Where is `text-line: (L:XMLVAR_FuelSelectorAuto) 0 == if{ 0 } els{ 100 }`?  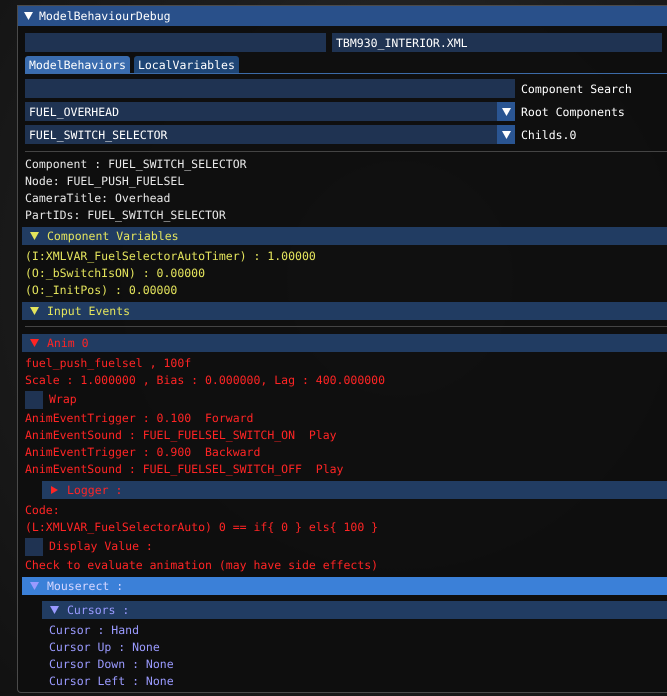 text-line: (L:XMLVAR_FuelSelectorAuto) 0 == if{ 0 } els{ 100 } is located at coordinates (202, 527).